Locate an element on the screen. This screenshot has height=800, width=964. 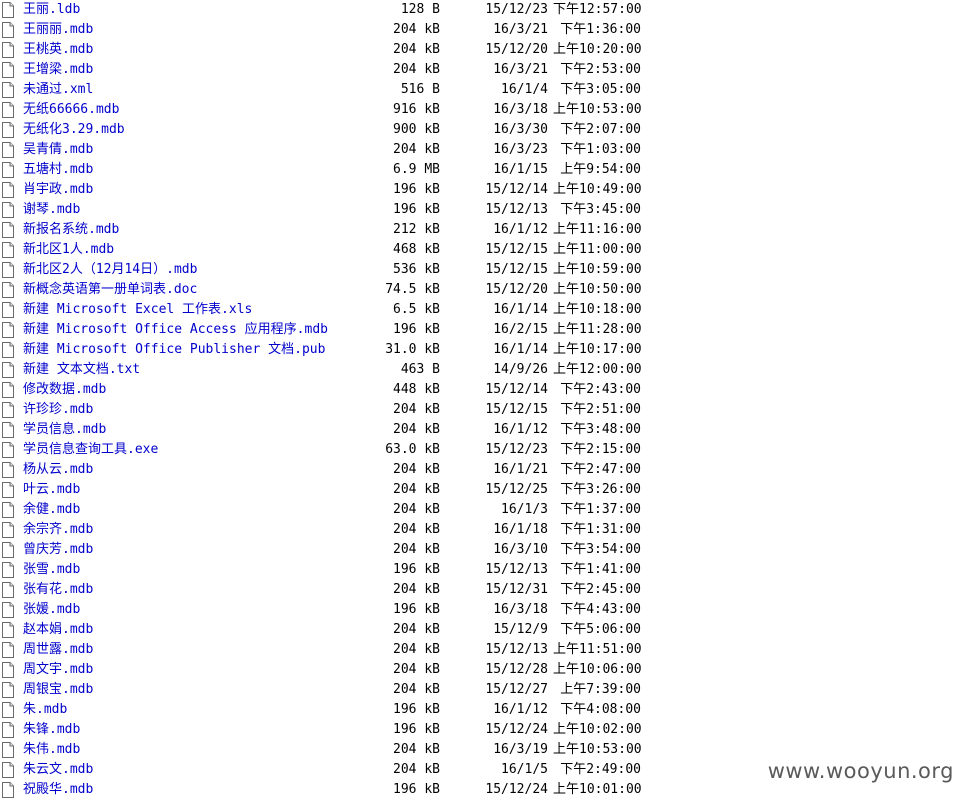
file-date: 16/1/4 is located at coordinates (524, 89).